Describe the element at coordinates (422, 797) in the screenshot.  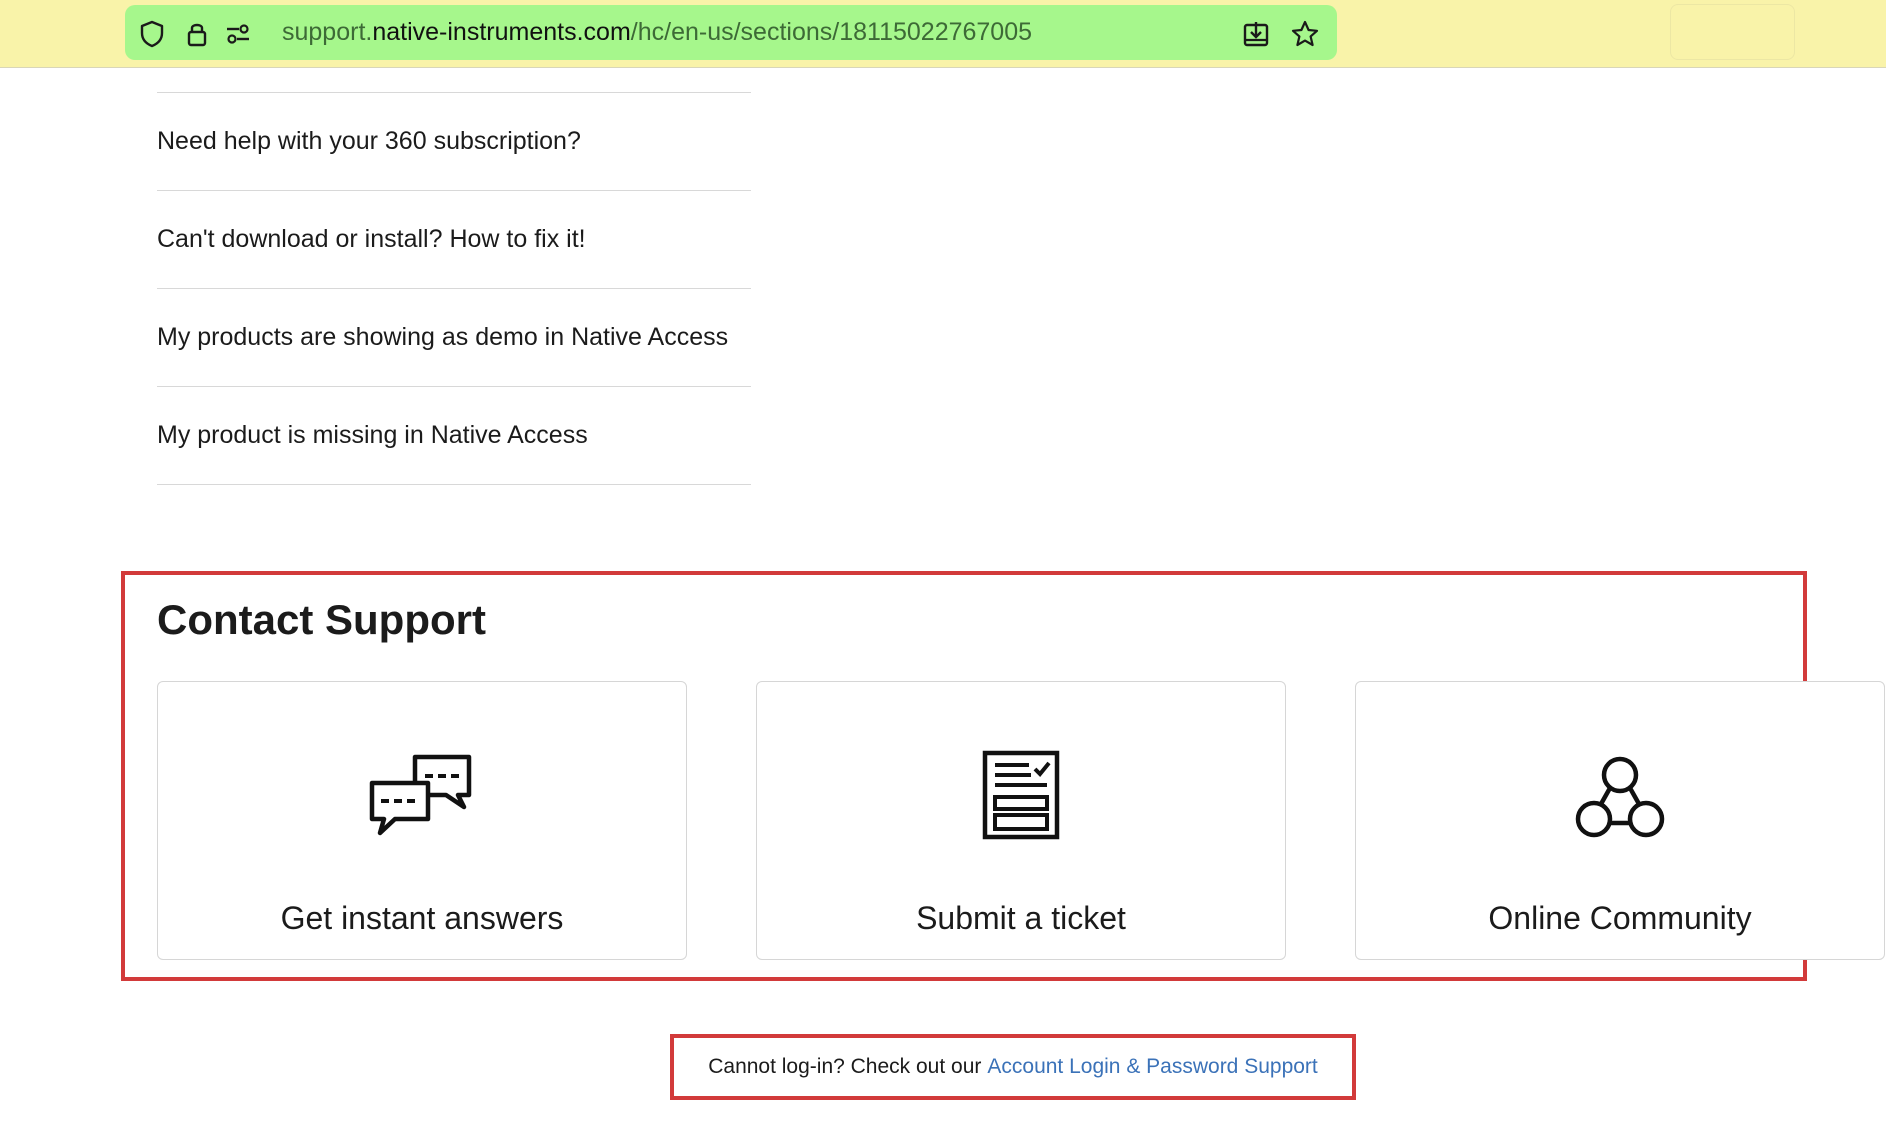
I see `chat-bubbles-icon` at that location.